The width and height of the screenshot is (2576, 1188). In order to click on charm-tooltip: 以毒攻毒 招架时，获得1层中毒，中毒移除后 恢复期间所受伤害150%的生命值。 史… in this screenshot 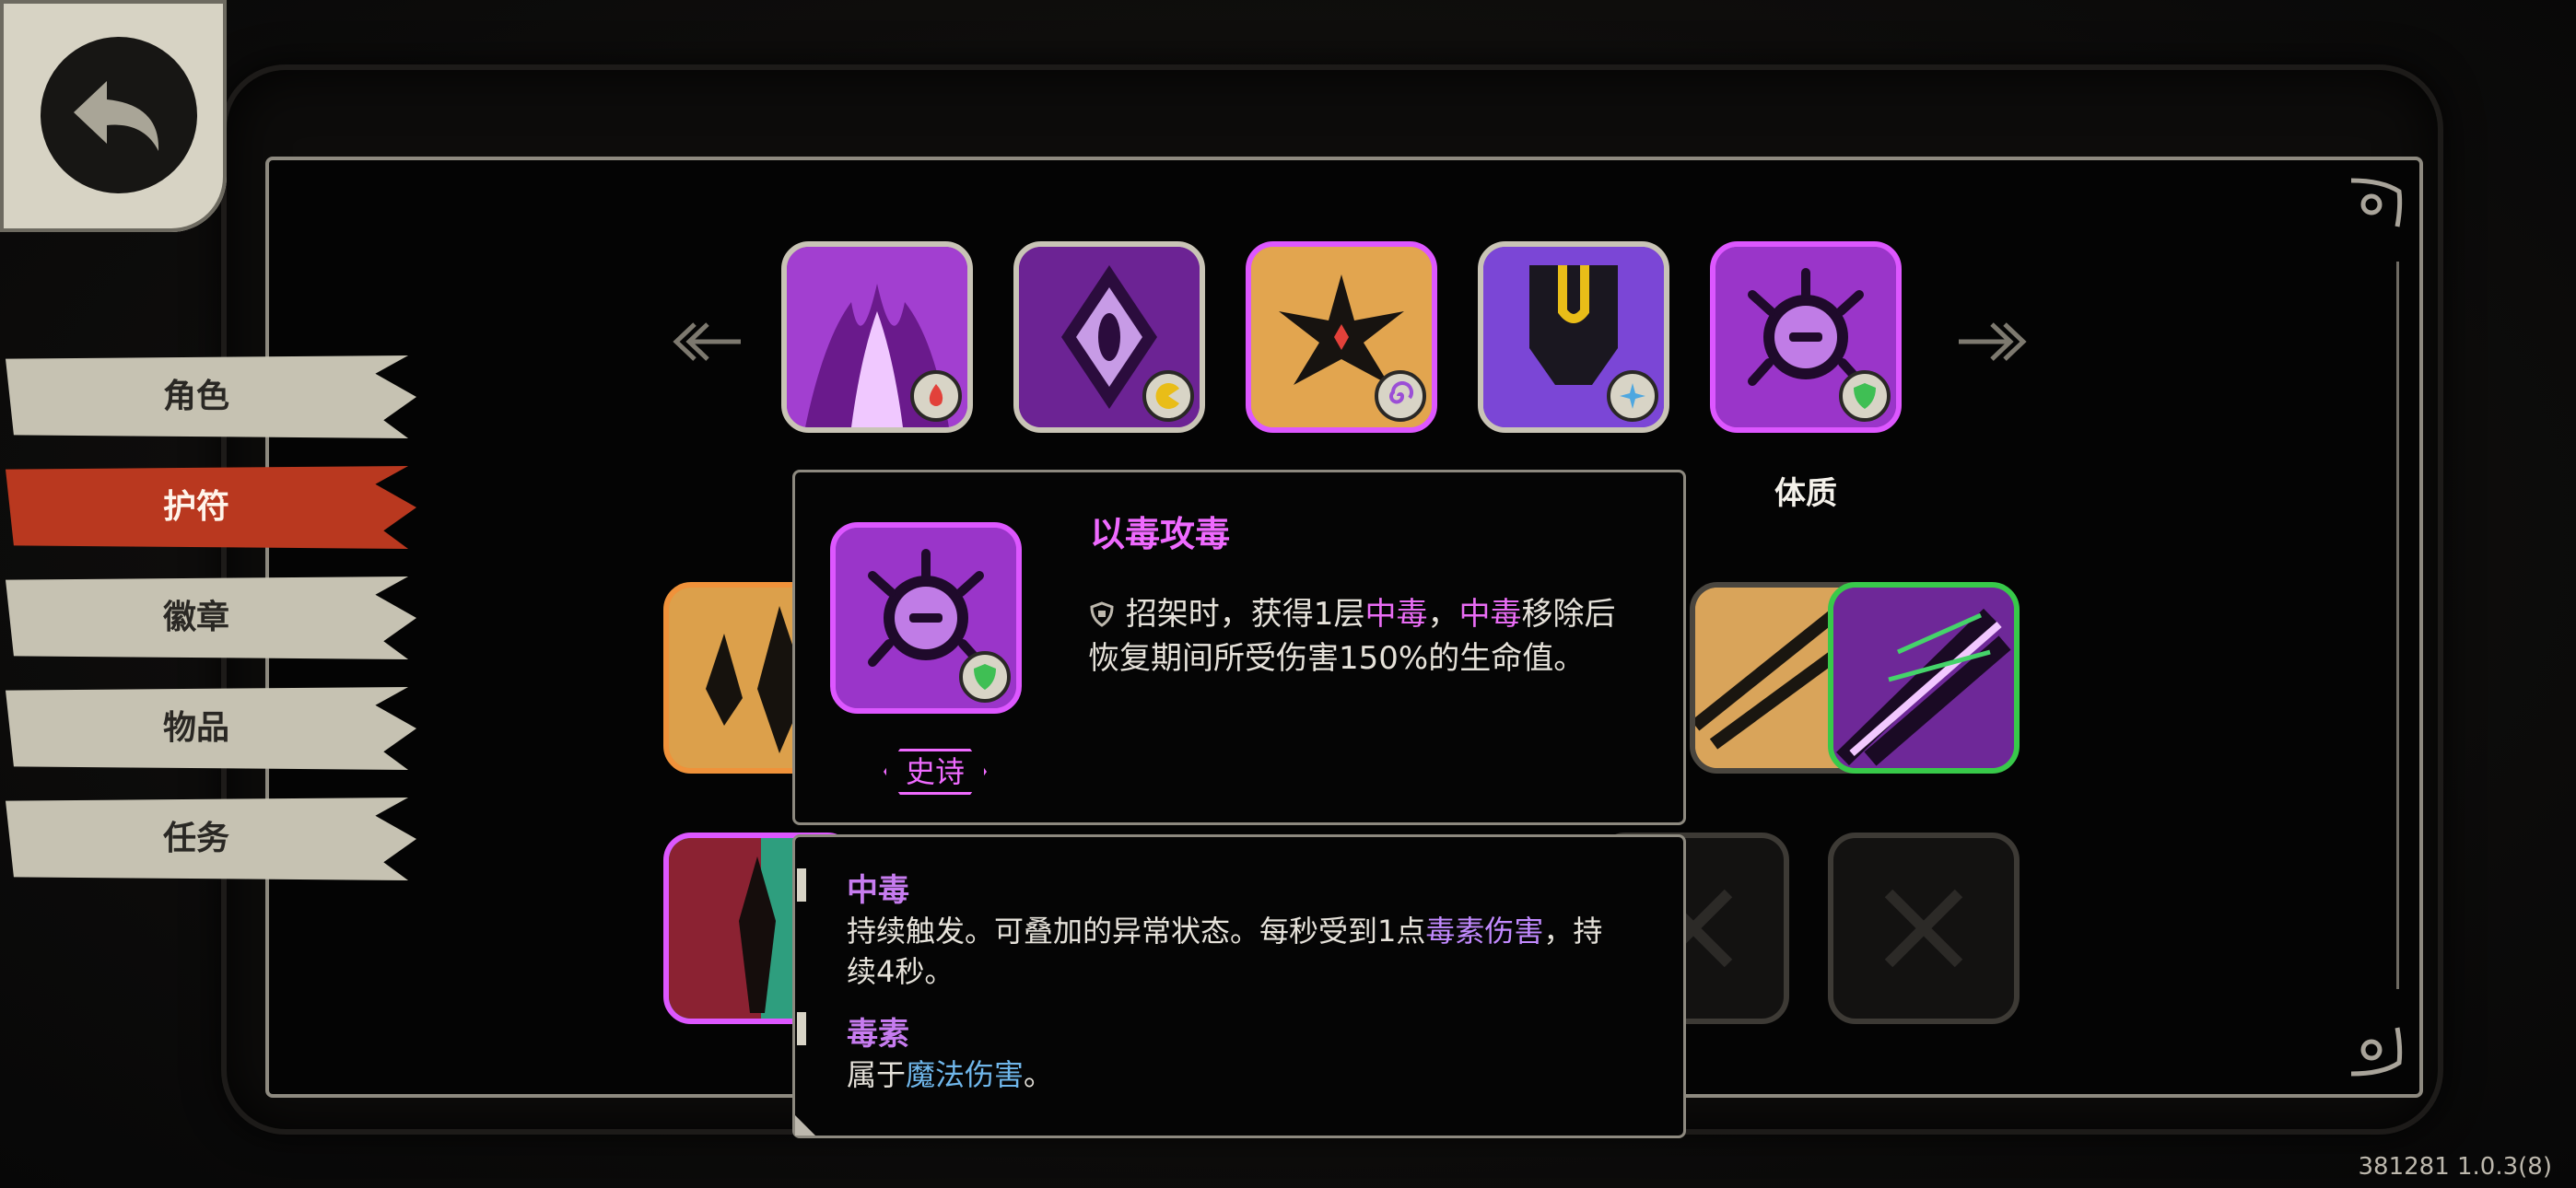, I will do `click(1239, 647)`.